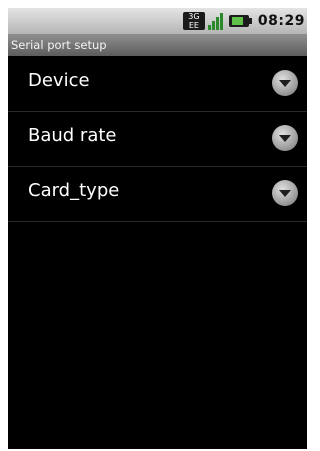 The width and height of the screenshot is (320, 451). I want to click on list-item-device: Device, so click(157, 84).